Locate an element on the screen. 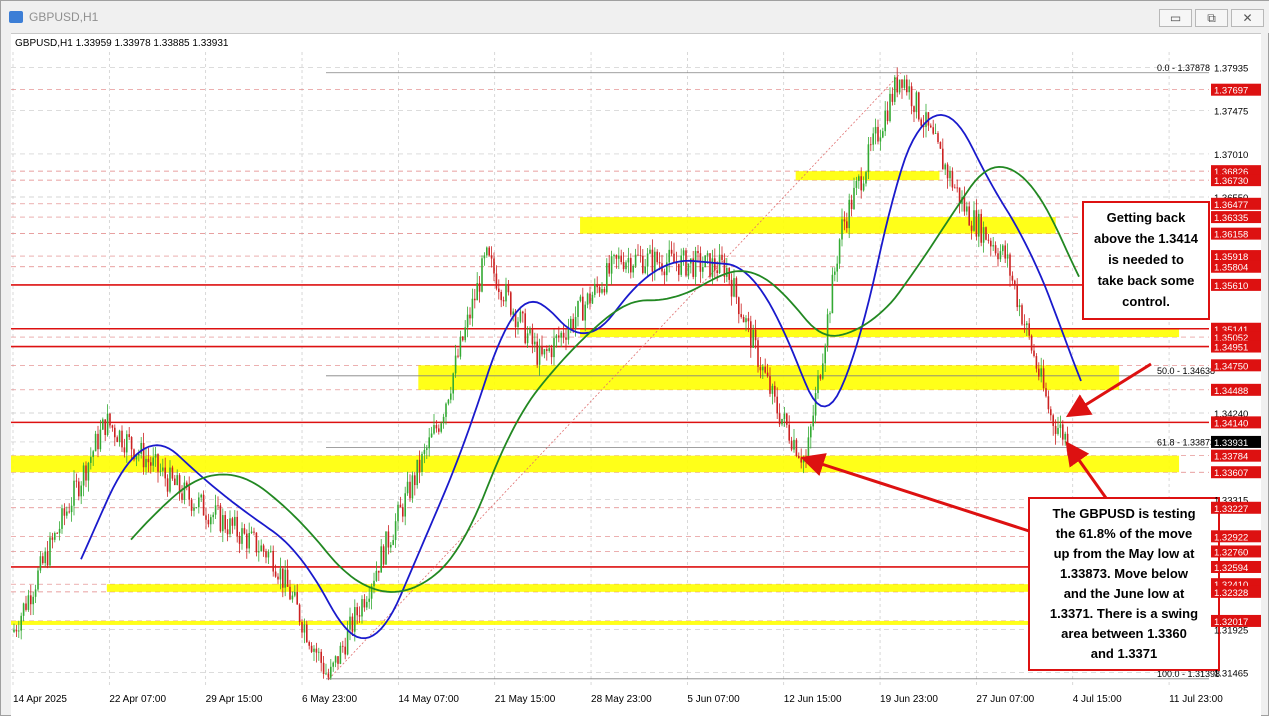 The height and width of the screenshot is (723, 1269). price-tick-label: 1.33931 is located at coordinates (1231, 443).